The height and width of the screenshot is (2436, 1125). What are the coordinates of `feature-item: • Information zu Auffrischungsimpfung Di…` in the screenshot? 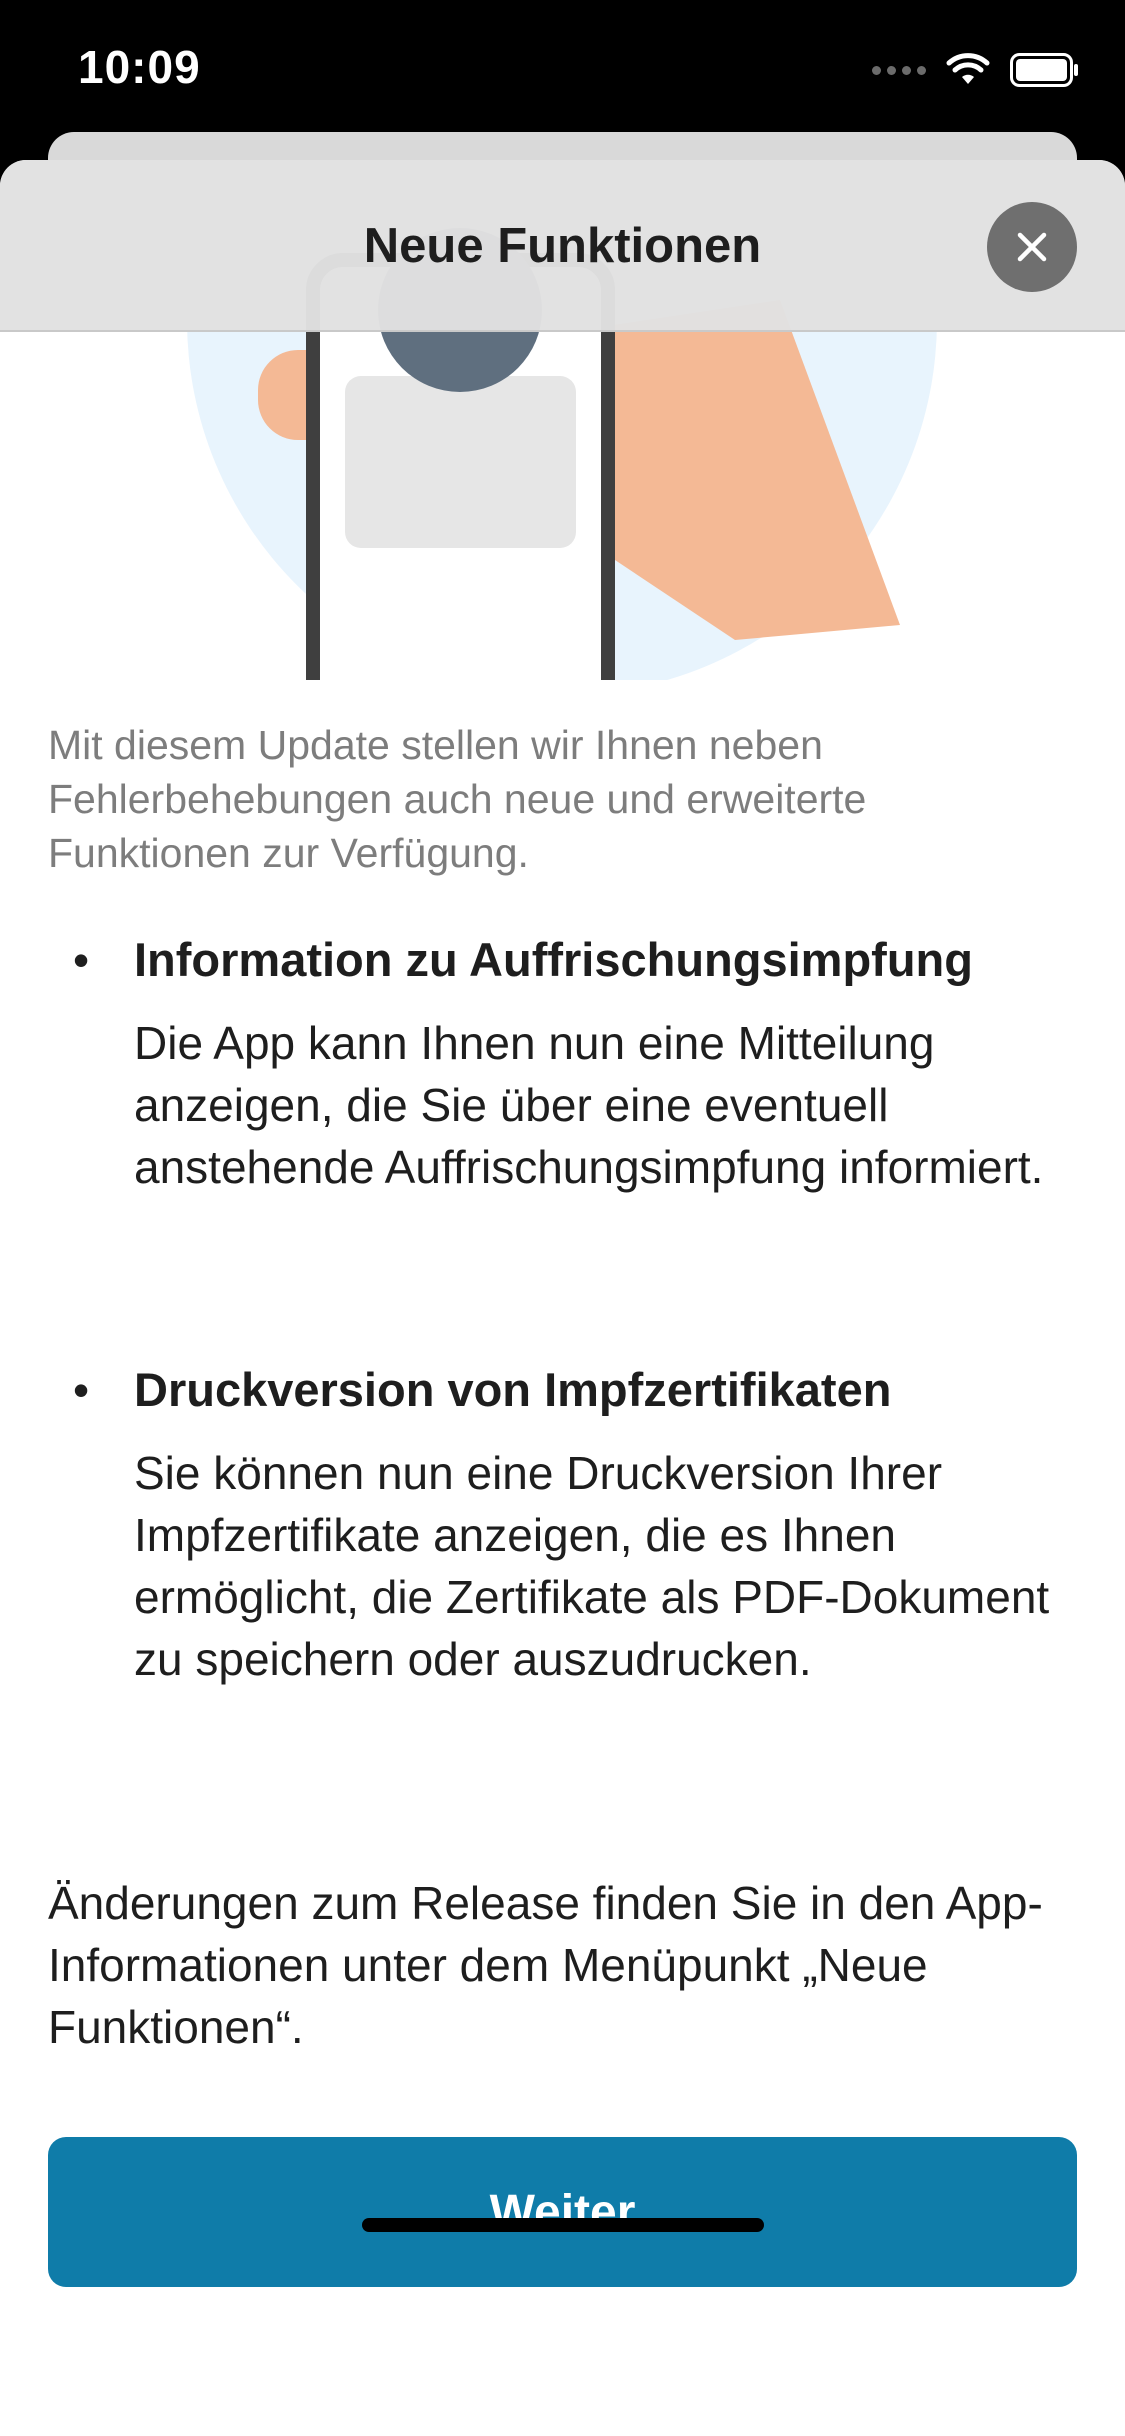 It's located at (568, 1100).